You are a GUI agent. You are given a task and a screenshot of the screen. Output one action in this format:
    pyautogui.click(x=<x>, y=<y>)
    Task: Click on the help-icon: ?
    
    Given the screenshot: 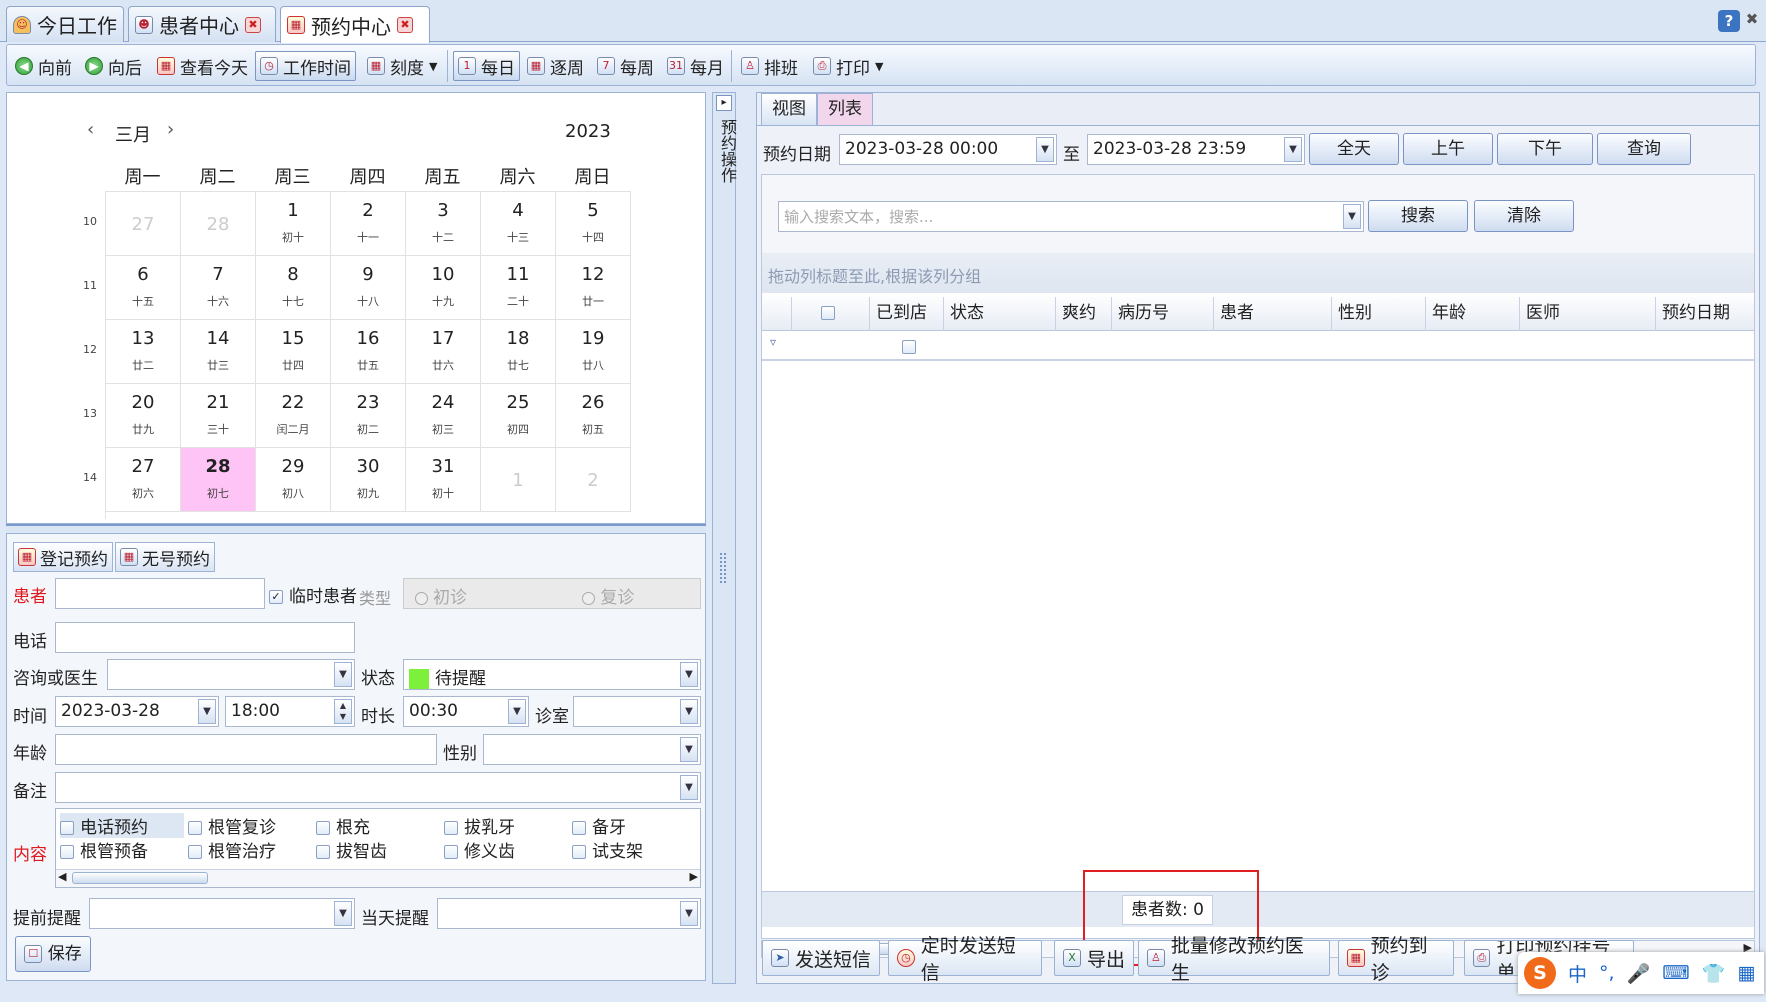 What is the action you would take?
    pyautogui.click(x=1729, y=21)
    